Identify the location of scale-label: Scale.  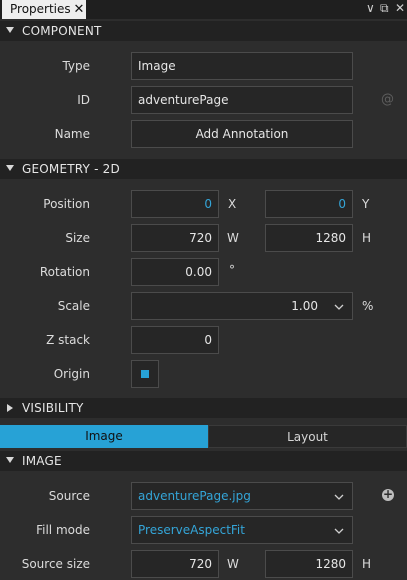
(73, 306).